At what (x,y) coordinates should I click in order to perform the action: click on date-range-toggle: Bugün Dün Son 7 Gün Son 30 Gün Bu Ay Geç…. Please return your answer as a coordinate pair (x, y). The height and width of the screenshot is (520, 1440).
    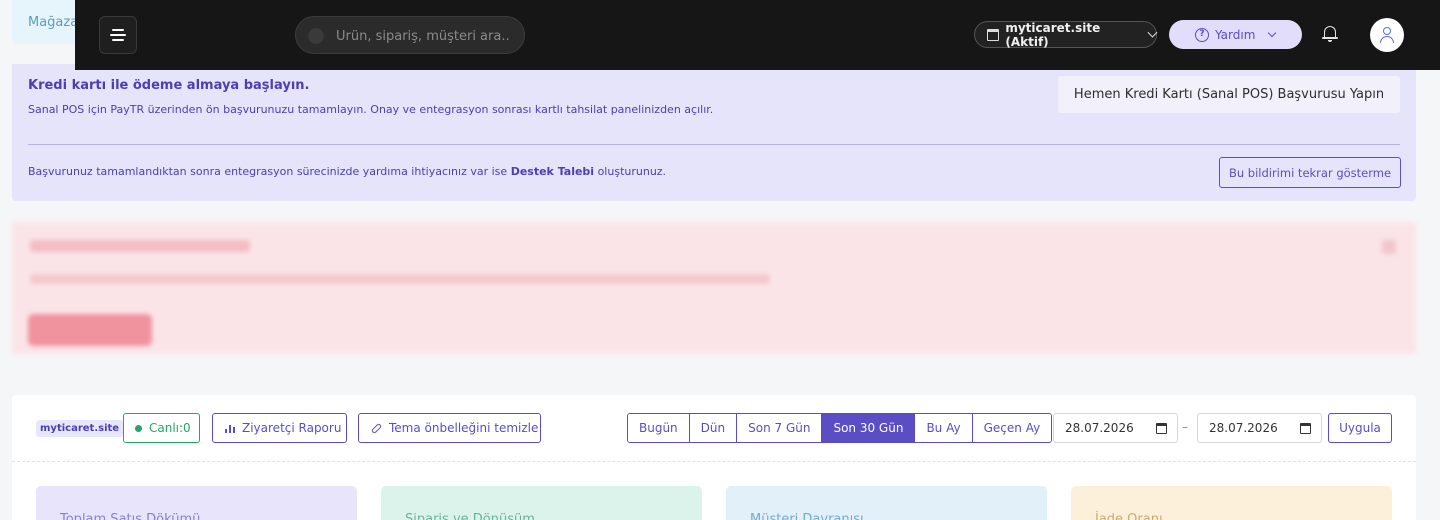
    Looking at the image, I should click on (840, 428).